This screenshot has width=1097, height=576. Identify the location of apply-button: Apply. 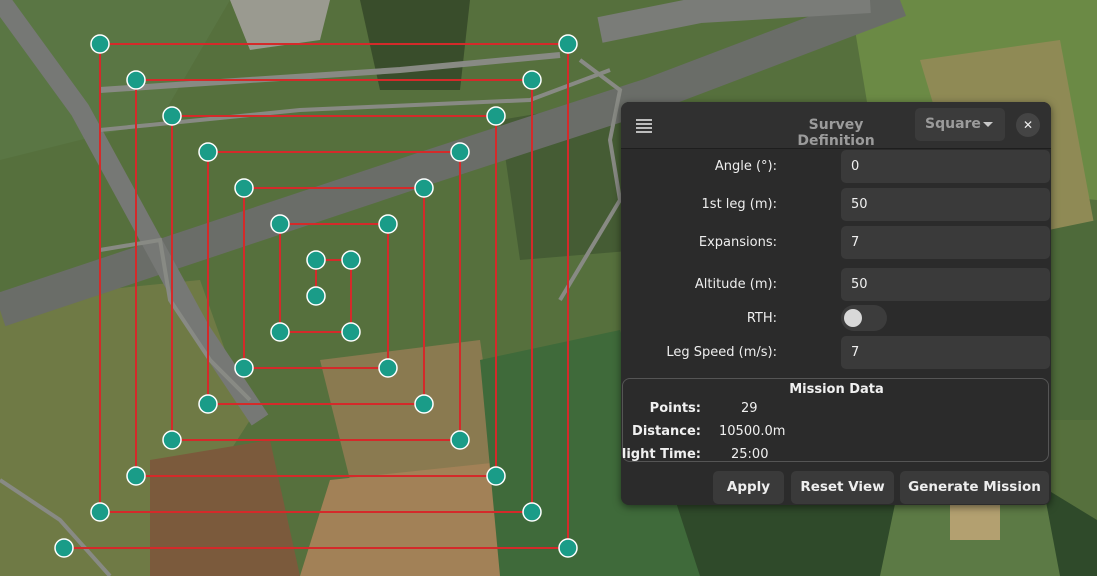
(748, 487).